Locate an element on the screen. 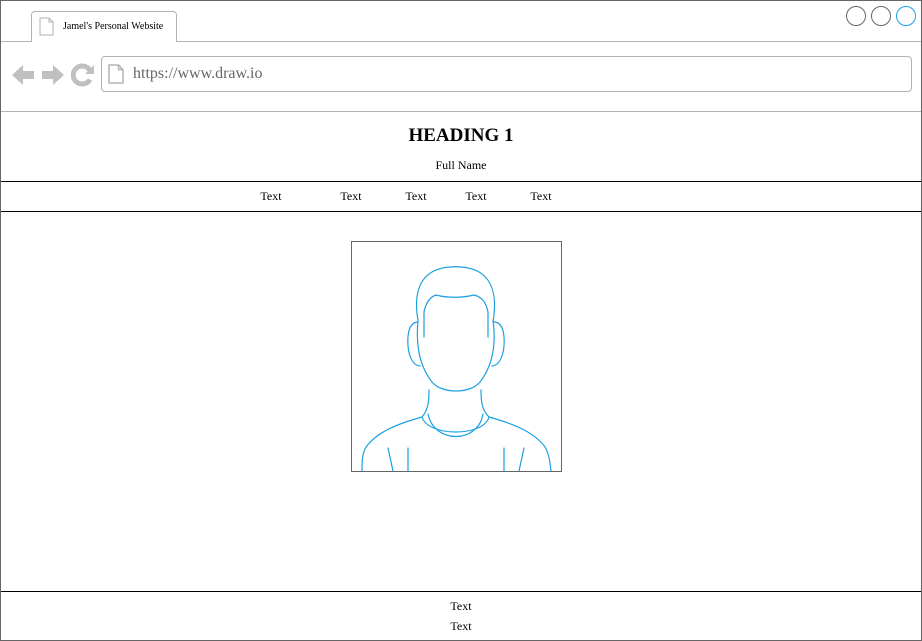 The image size is (922, 641). full-name: Full Name is located at coordinates (461, 165).